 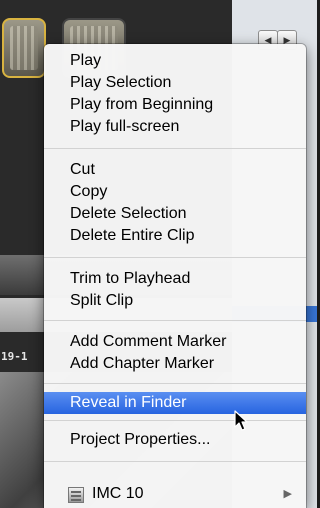 What do you see at coordinates (175, 342) in the screenshot?
I see `menu-item-add-comment-marker: Add Comment Marker` at bounding box center [175, 342].